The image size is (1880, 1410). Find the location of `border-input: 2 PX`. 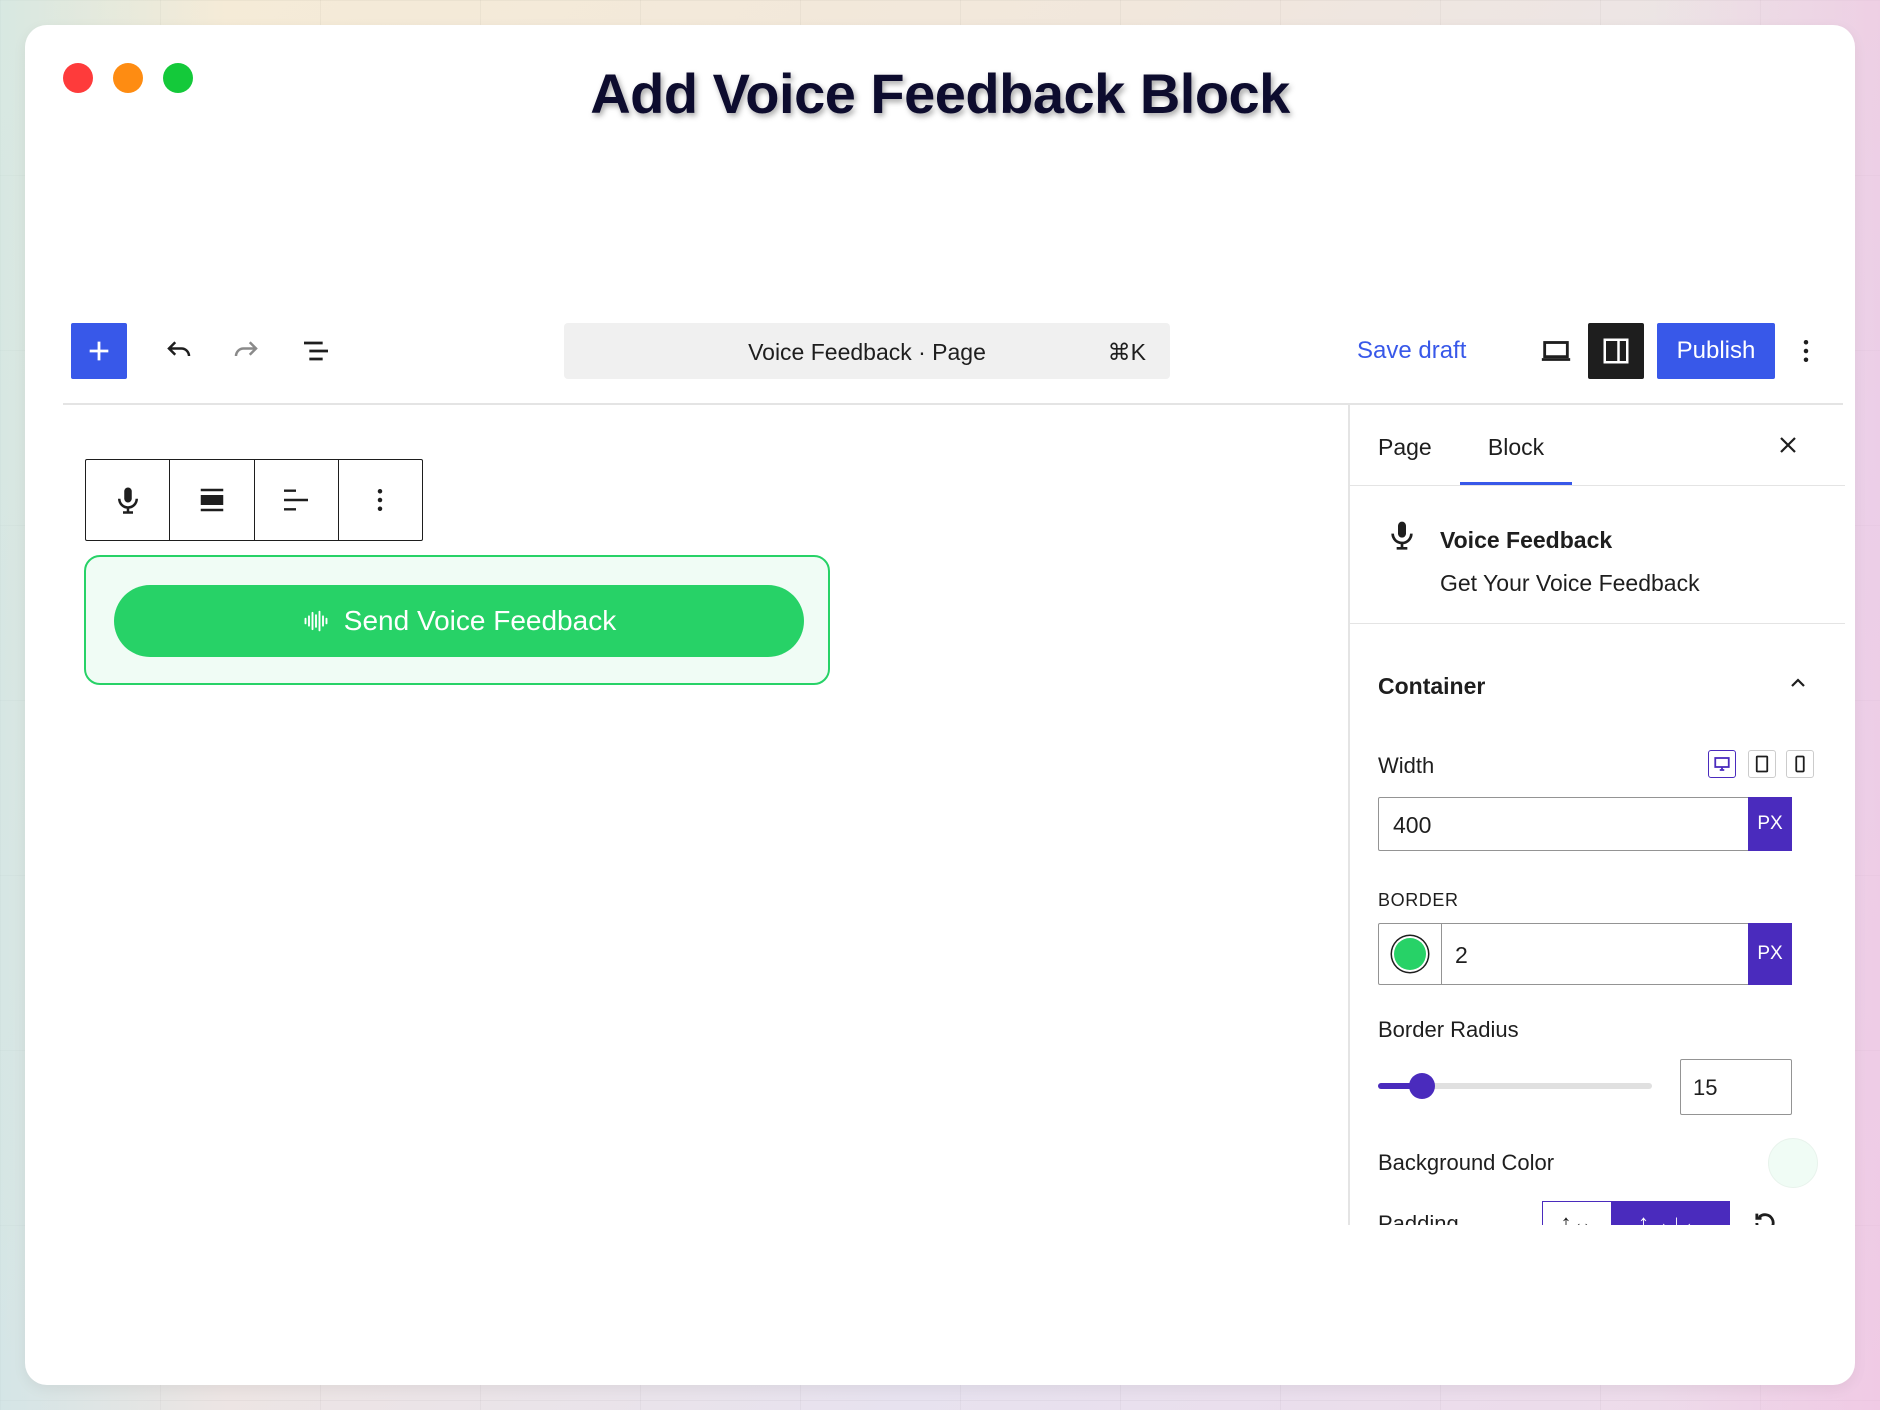

border-input: 2 PX is located at coordinates (1585, 954).